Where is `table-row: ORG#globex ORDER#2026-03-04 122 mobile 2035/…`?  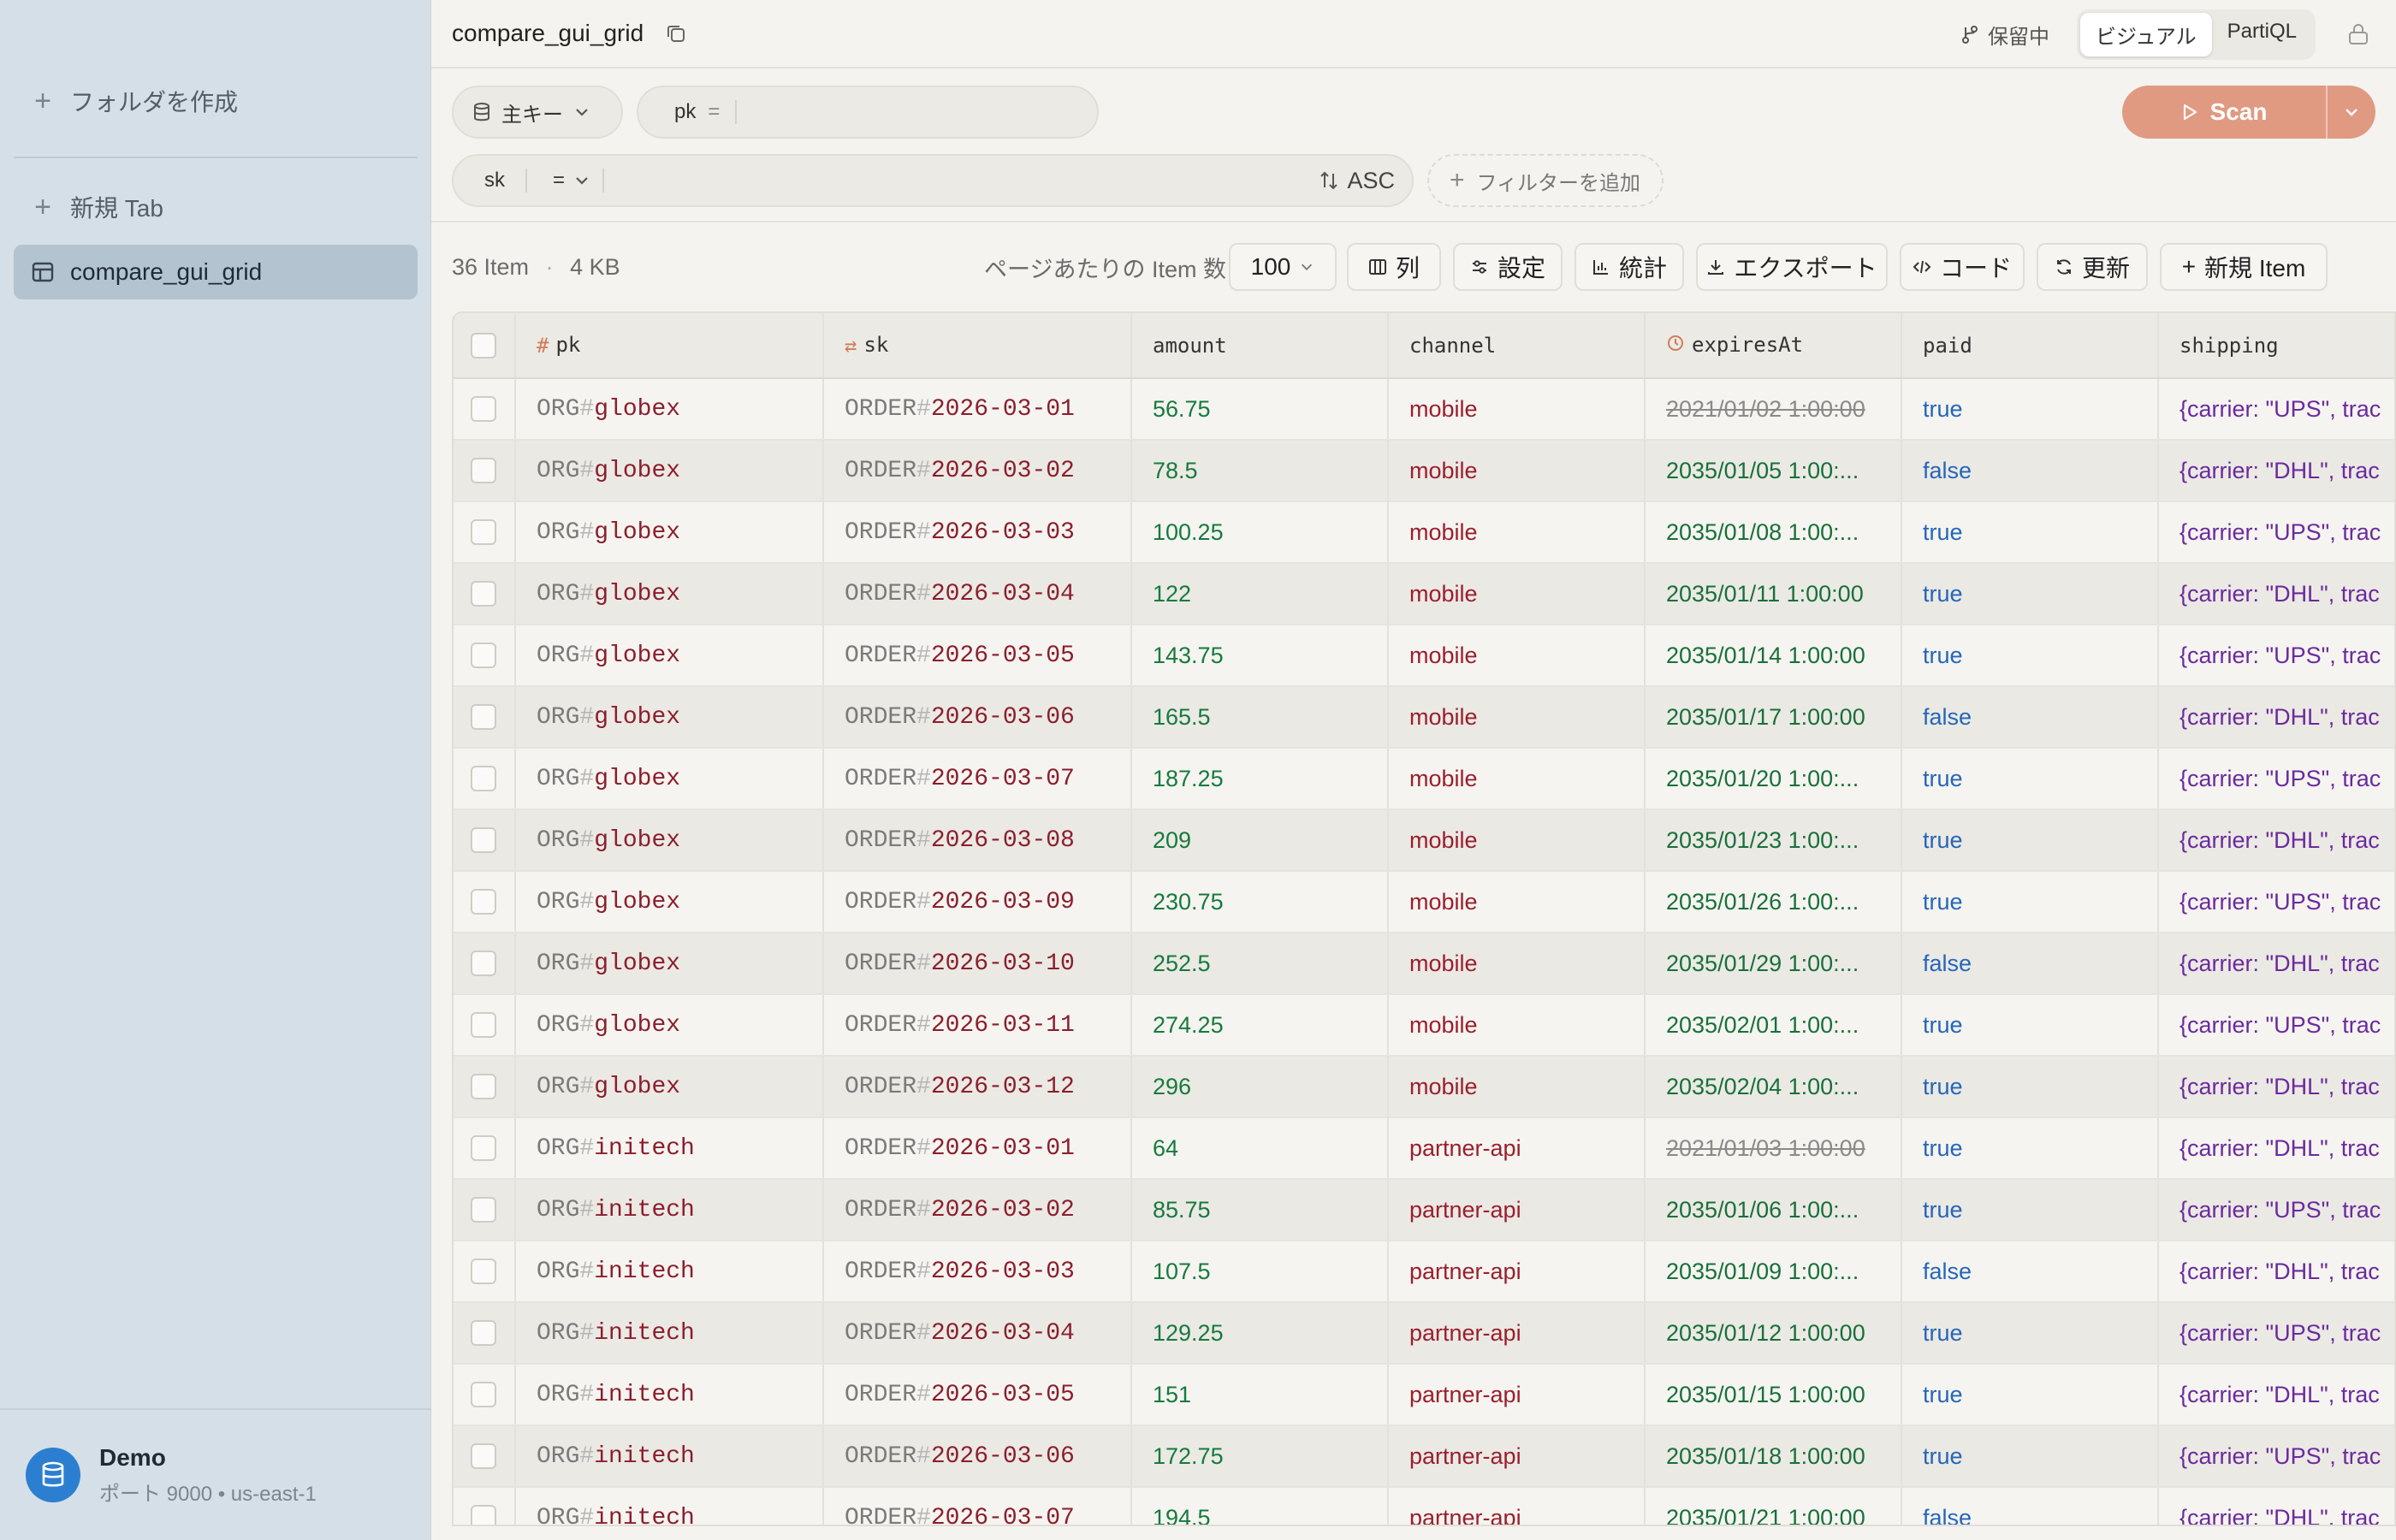
table-row: ORG#globex ORDER#2026-03-04 122 mobile 2035/… is located at coordinates (1424, 594).